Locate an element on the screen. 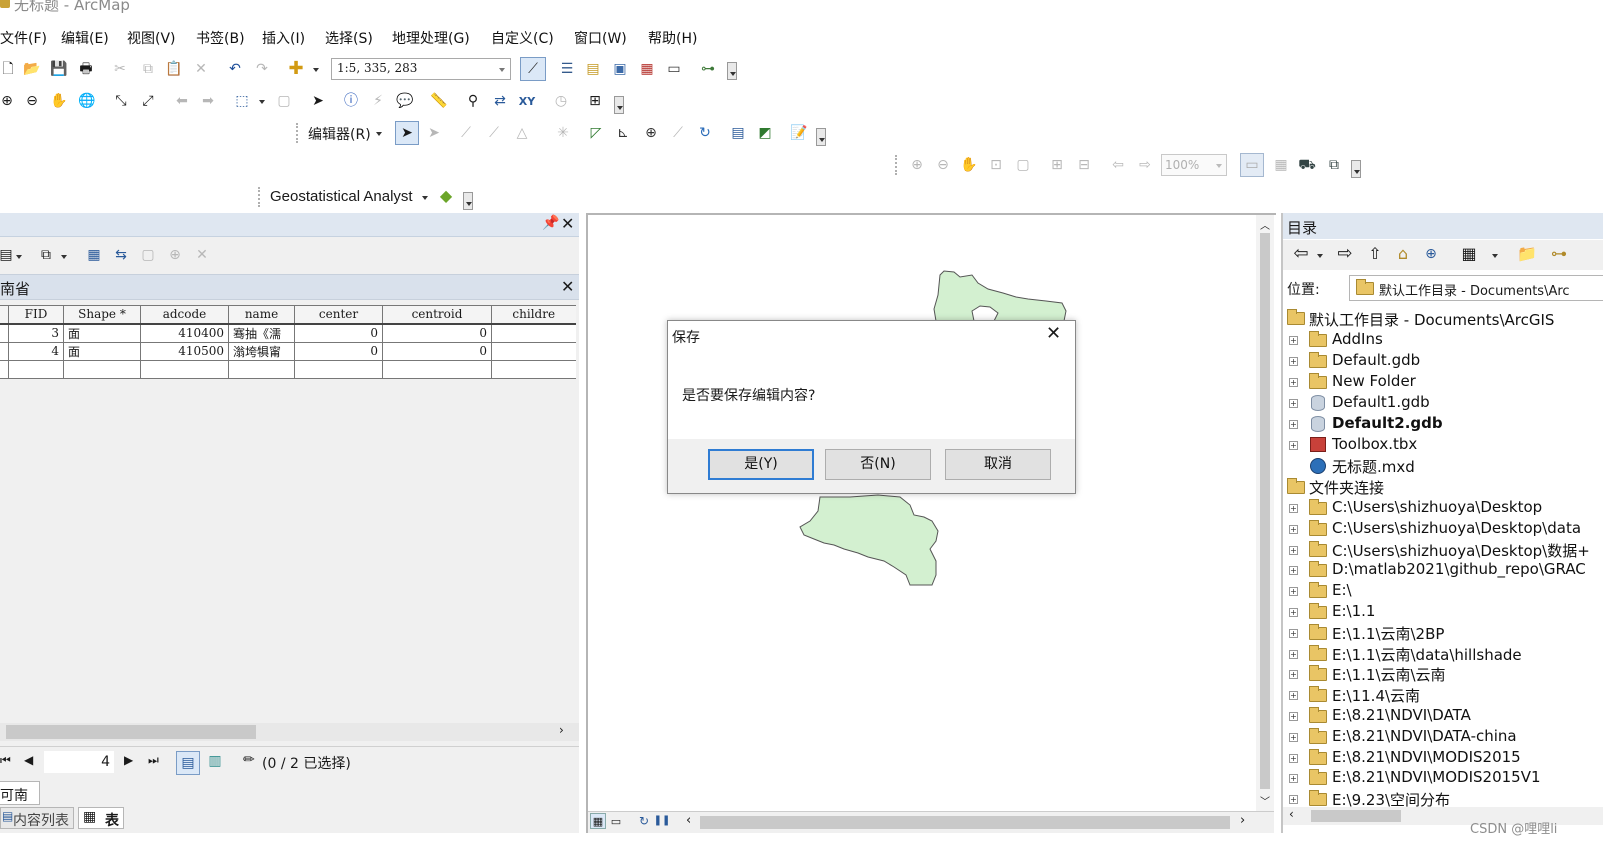  redo-icon: ↷ is located at coordinates (262, 69).